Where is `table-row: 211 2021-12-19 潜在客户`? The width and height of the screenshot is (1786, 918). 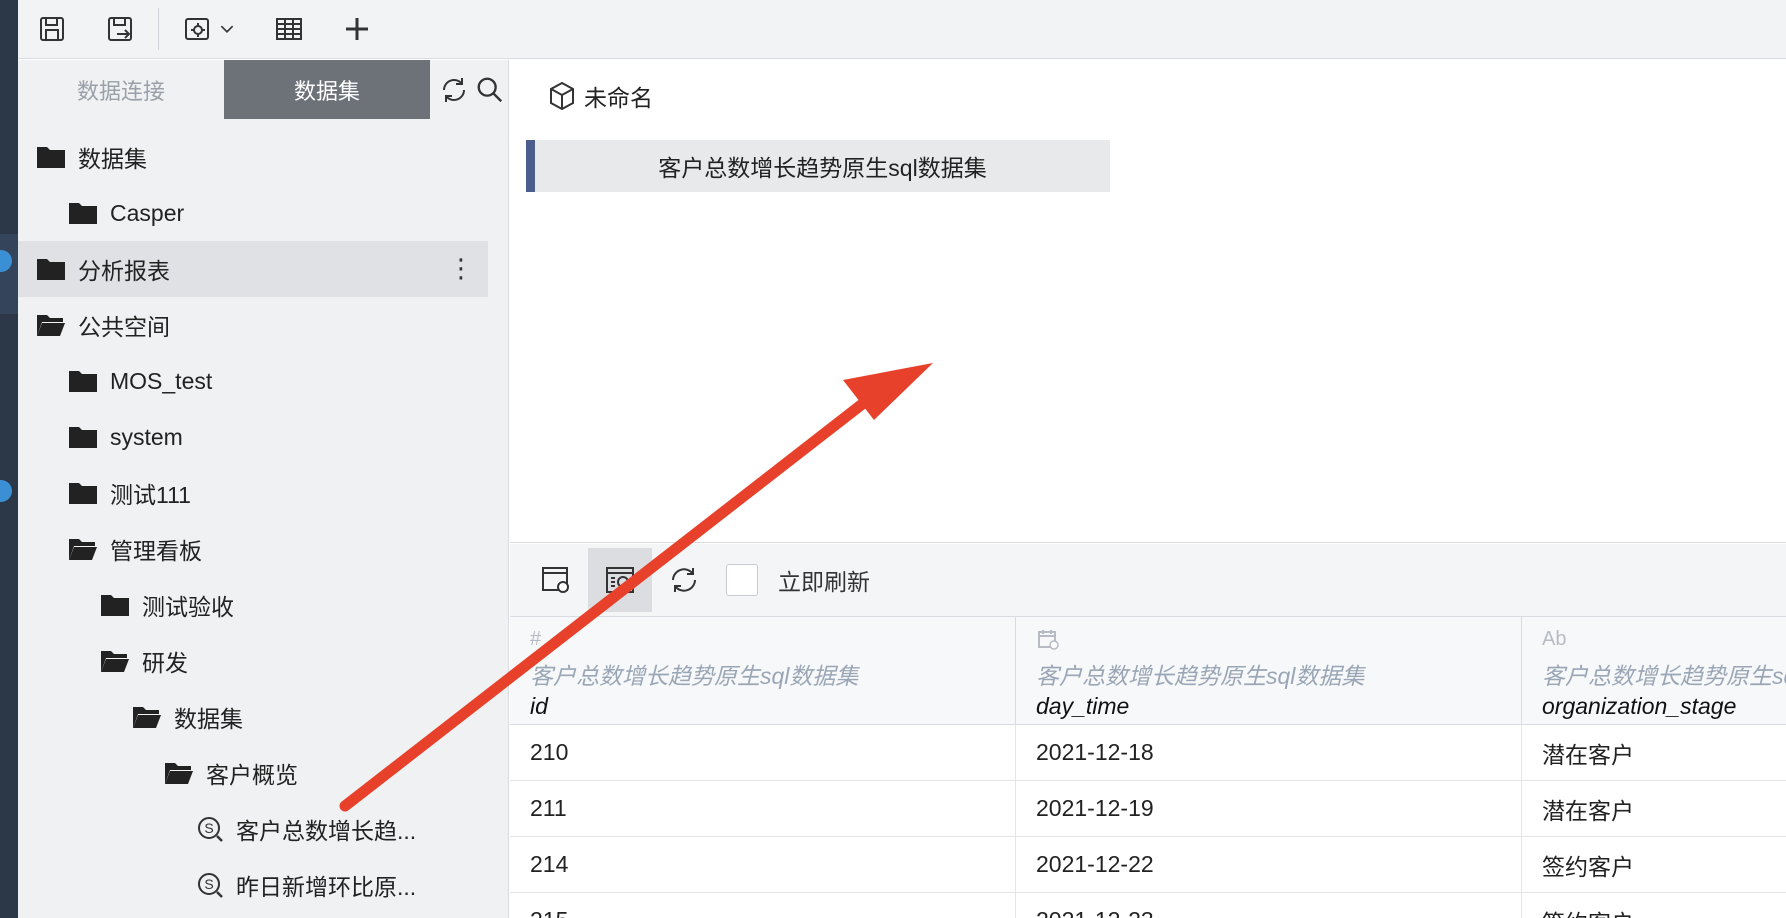
table-row: 211 2021-12-19 潜在客户 is located at coordinates (1148, 809).